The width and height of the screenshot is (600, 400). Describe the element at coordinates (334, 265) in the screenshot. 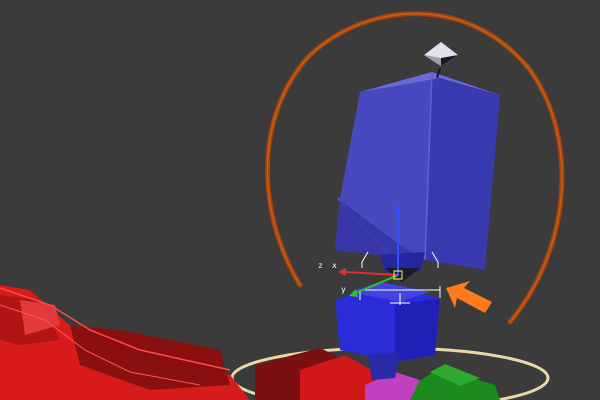

I see `axis-label-x: x` at that location.